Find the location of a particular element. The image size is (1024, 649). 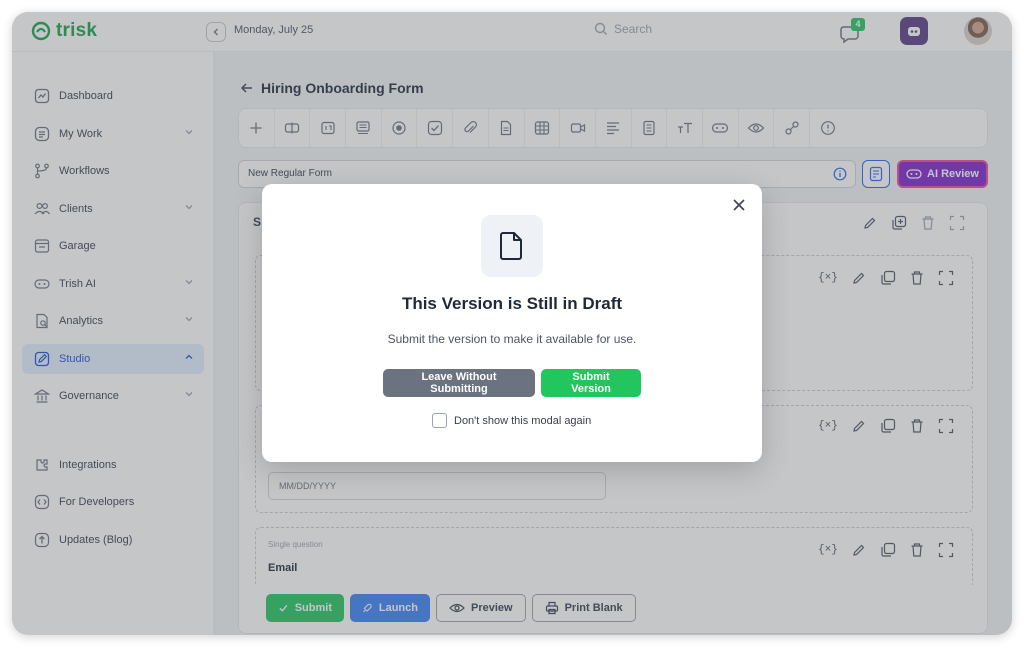

modal-title: This Version is Still in Draft is located at coordinates (512, 303).